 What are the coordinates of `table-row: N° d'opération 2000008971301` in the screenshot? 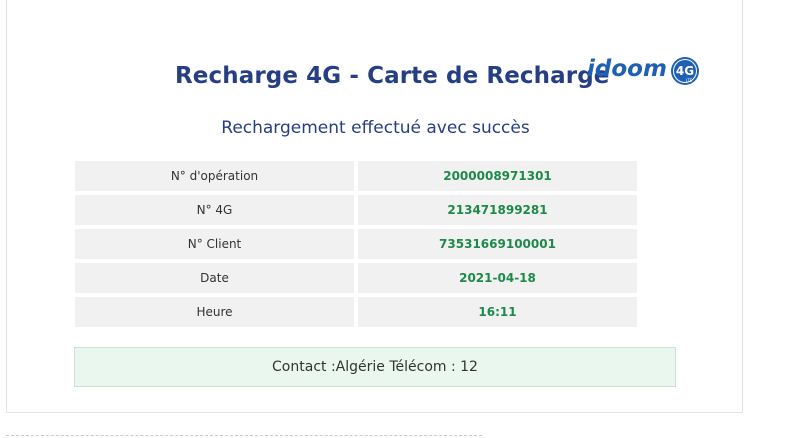 It's located at (356, 176).